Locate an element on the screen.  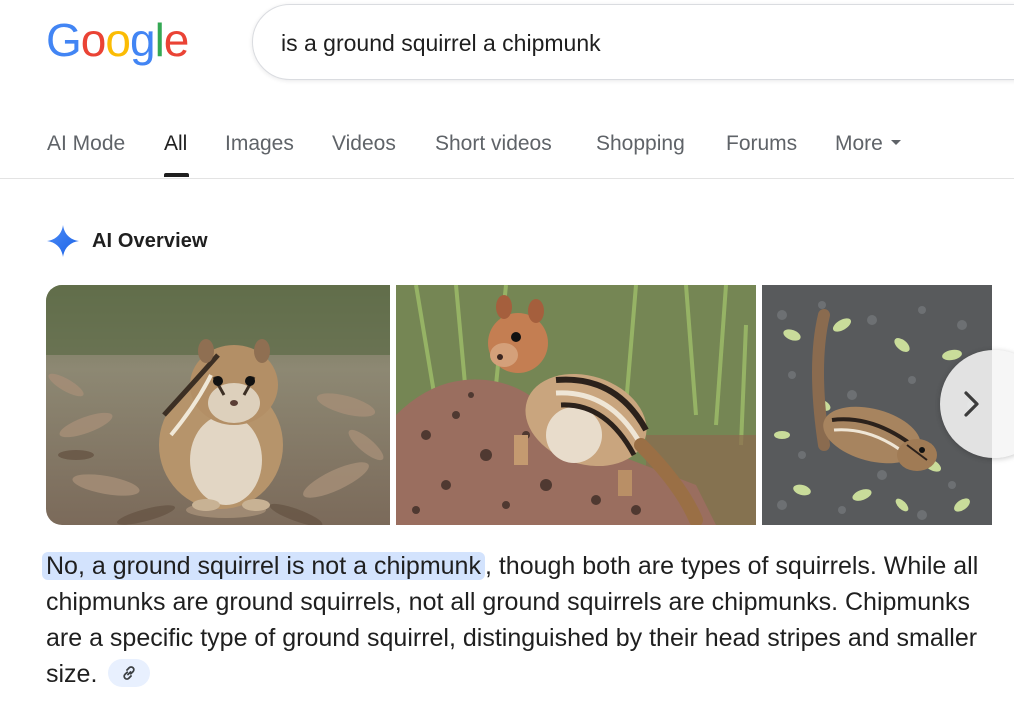
search-input is located at coordinates (631, 43).